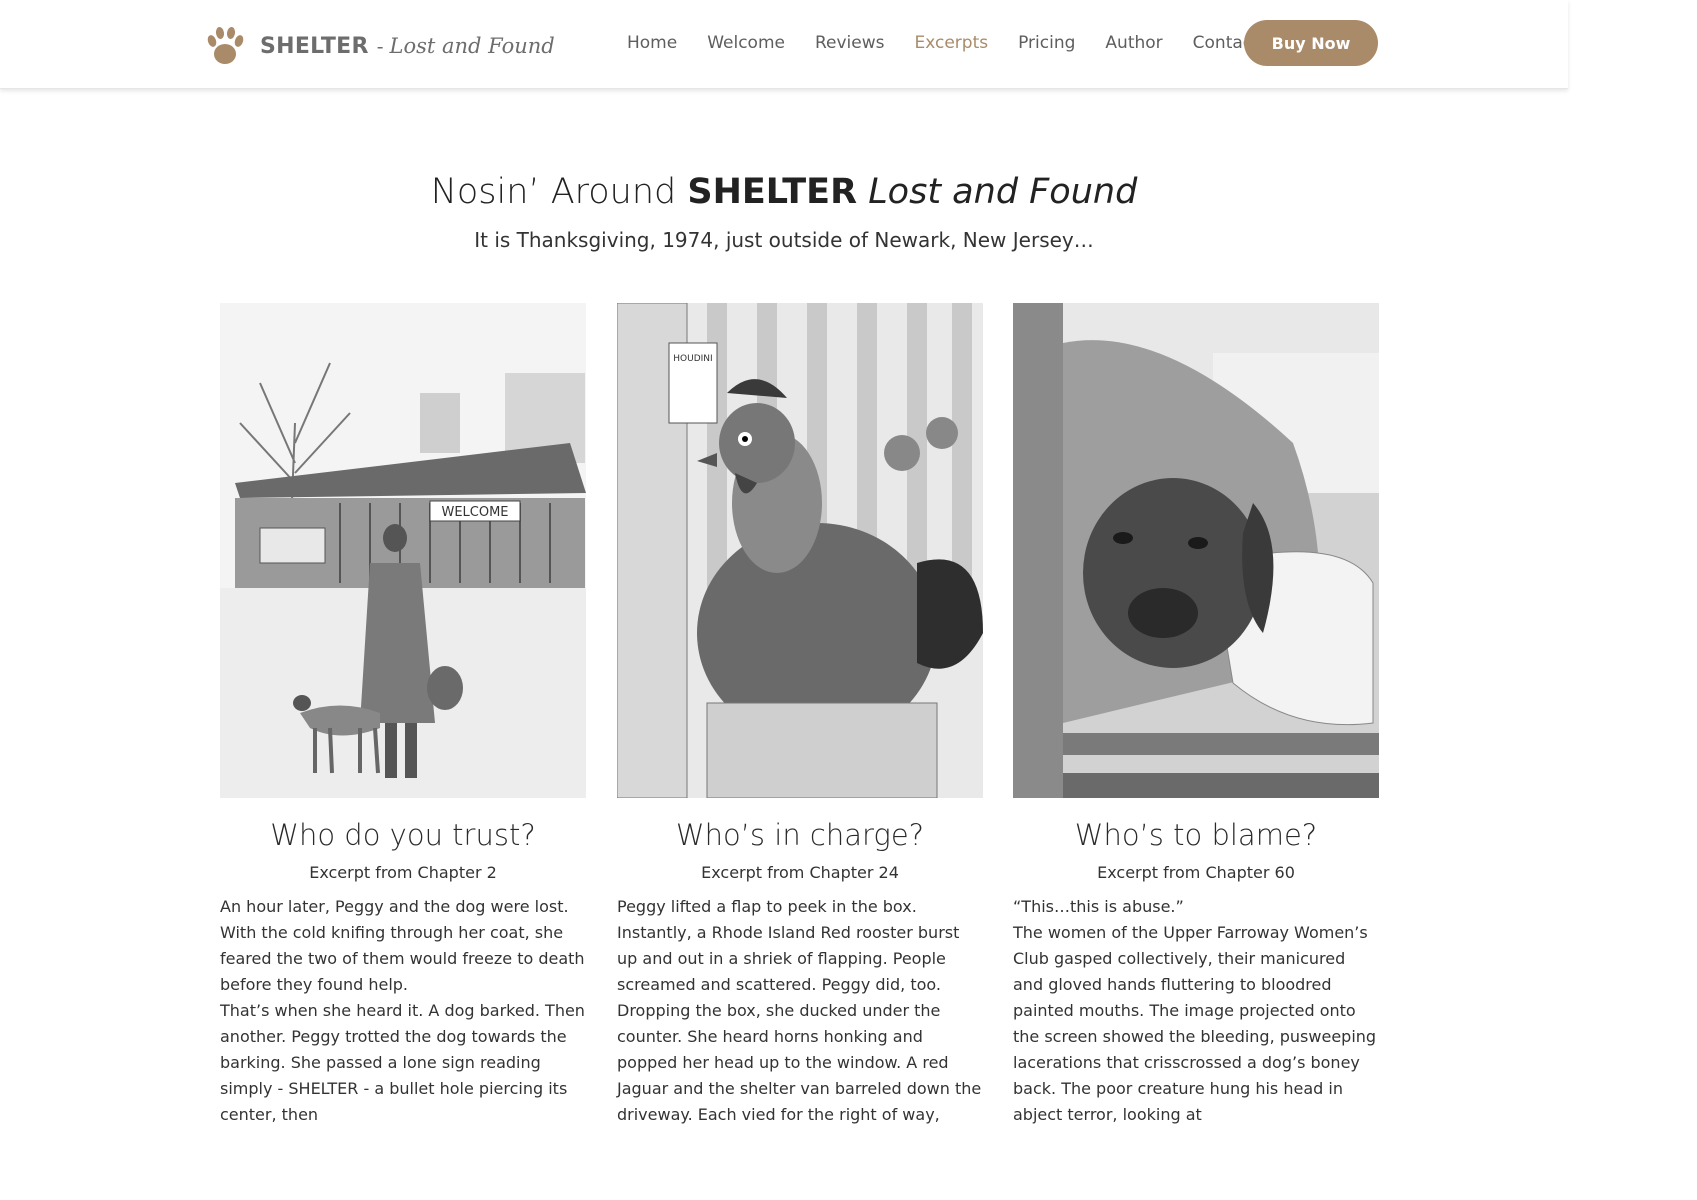 The width and height of the screenshot is (1697, 1200). What do you see at coordinates (800, 835) in the screenshot?
I see `excerpt-title: Who’s in charge?` at bounding box center [800, 835].